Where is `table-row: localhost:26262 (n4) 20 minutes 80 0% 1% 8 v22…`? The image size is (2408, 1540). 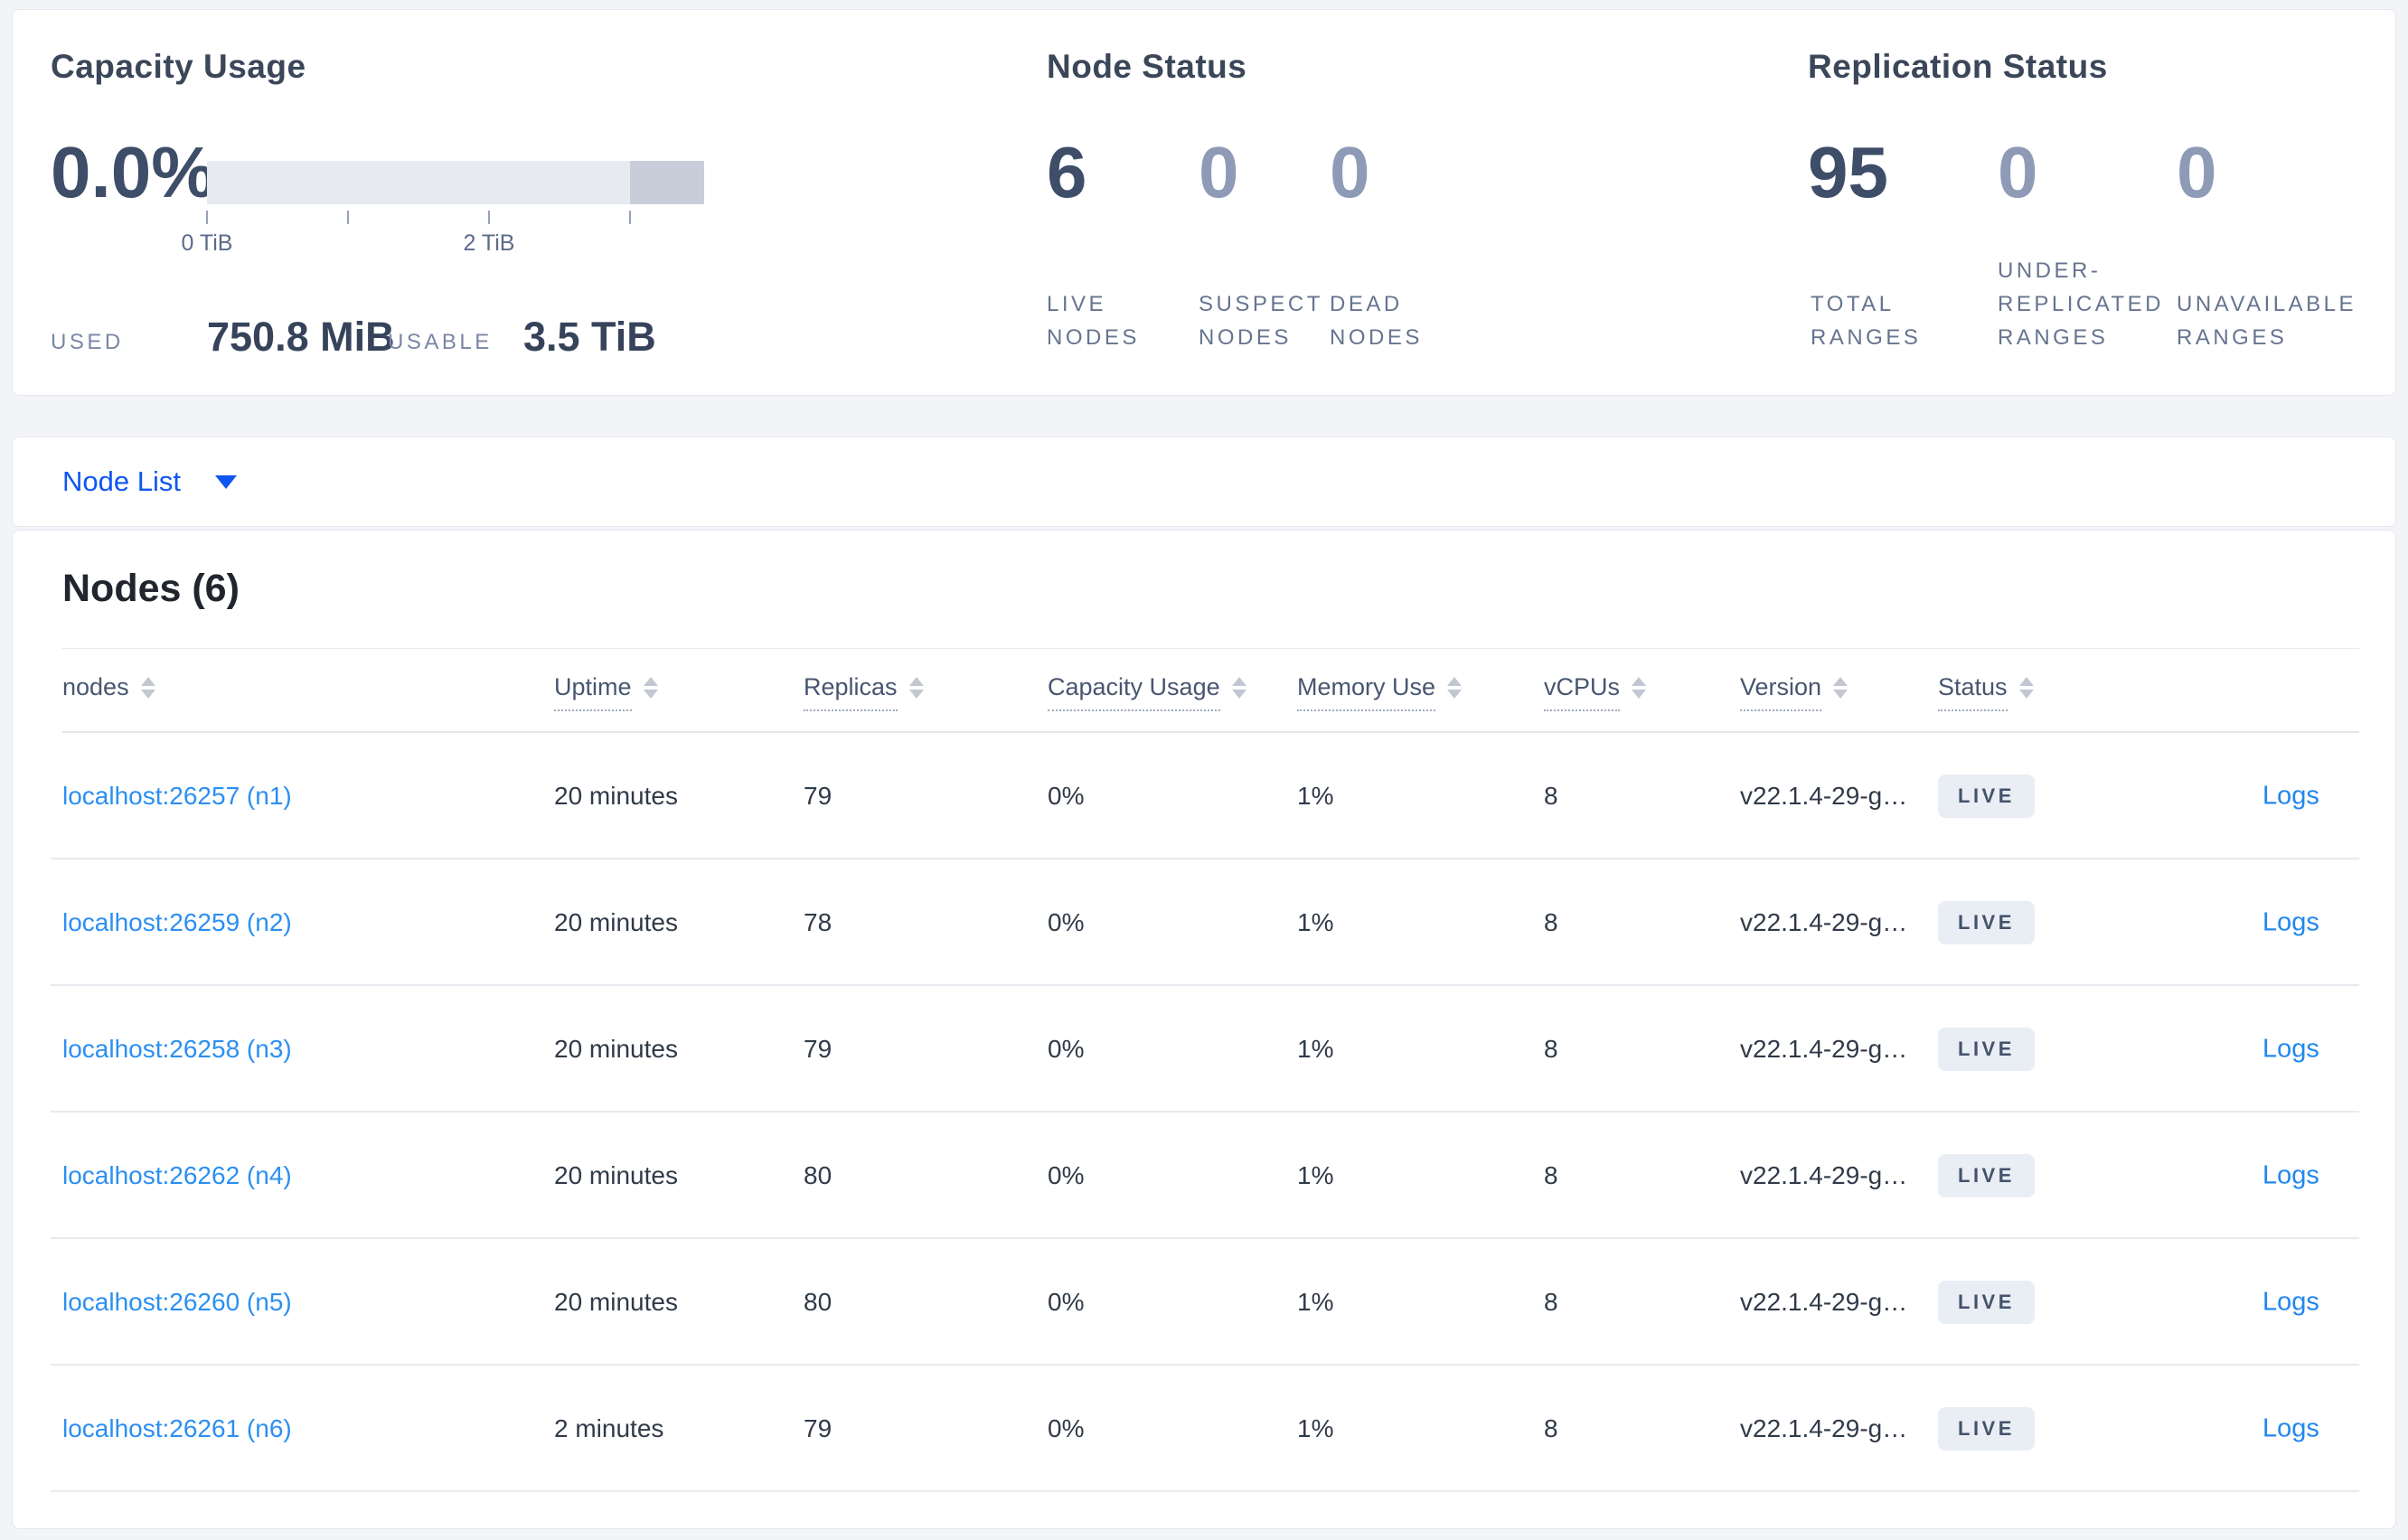
table-row: localhost:26262 (n4) 20 minutes 80 0% 1% 8 v22… is located at coordinates (1204, 1176).